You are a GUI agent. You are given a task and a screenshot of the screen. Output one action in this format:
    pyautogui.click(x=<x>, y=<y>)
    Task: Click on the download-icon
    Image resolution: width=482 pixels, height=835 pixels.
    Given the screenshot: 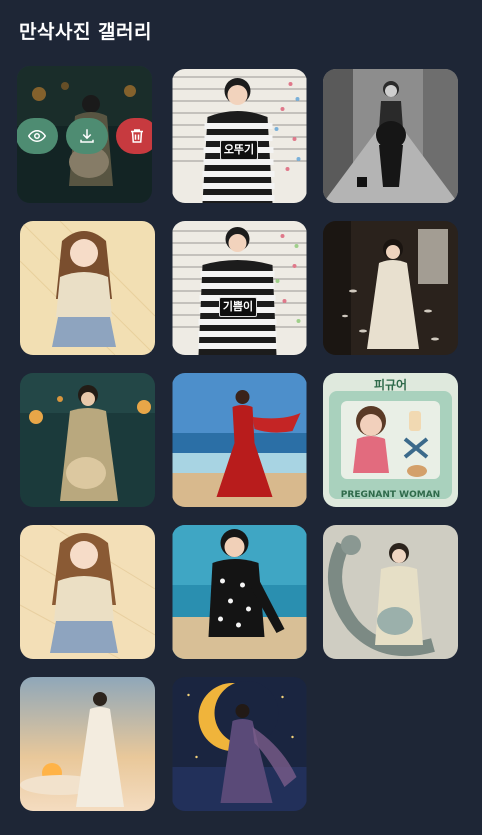 What is the action you would take?
    pyautogui.click(x=87, y=136)
    